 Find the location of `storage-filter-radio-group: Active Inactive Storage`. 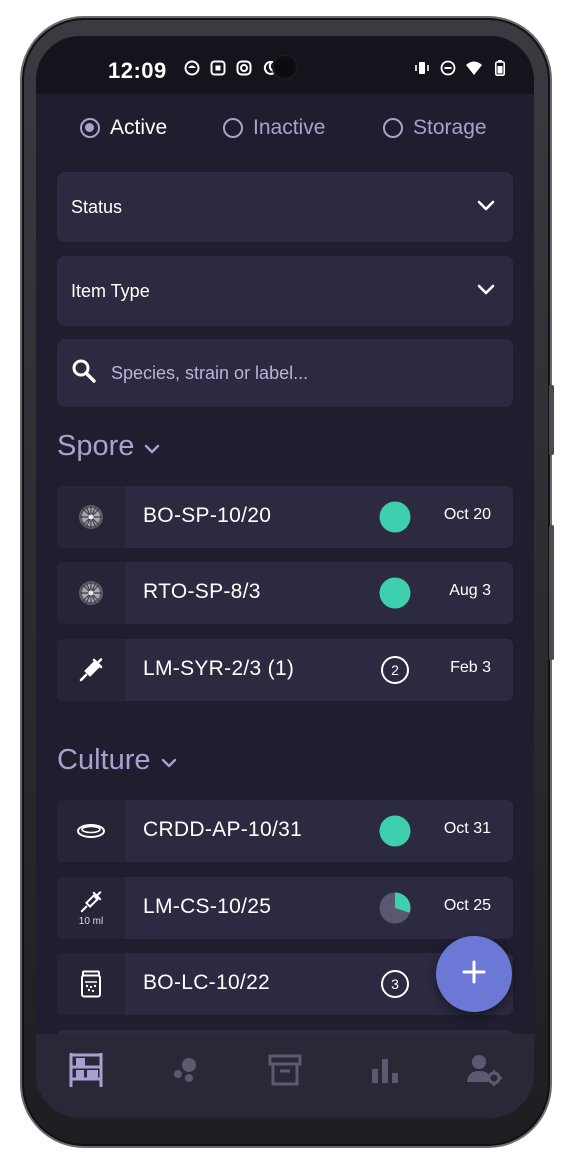

storage-filter-radio-group: Active Inactive Storage is located at coordinates (302, 128).